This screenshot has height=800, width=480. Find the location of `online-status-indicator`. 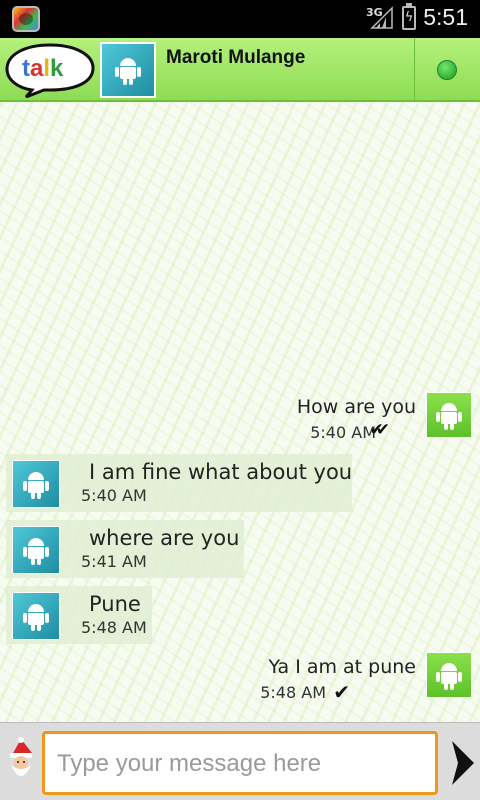

online-status-indicator is located at coordinates (447, 70).